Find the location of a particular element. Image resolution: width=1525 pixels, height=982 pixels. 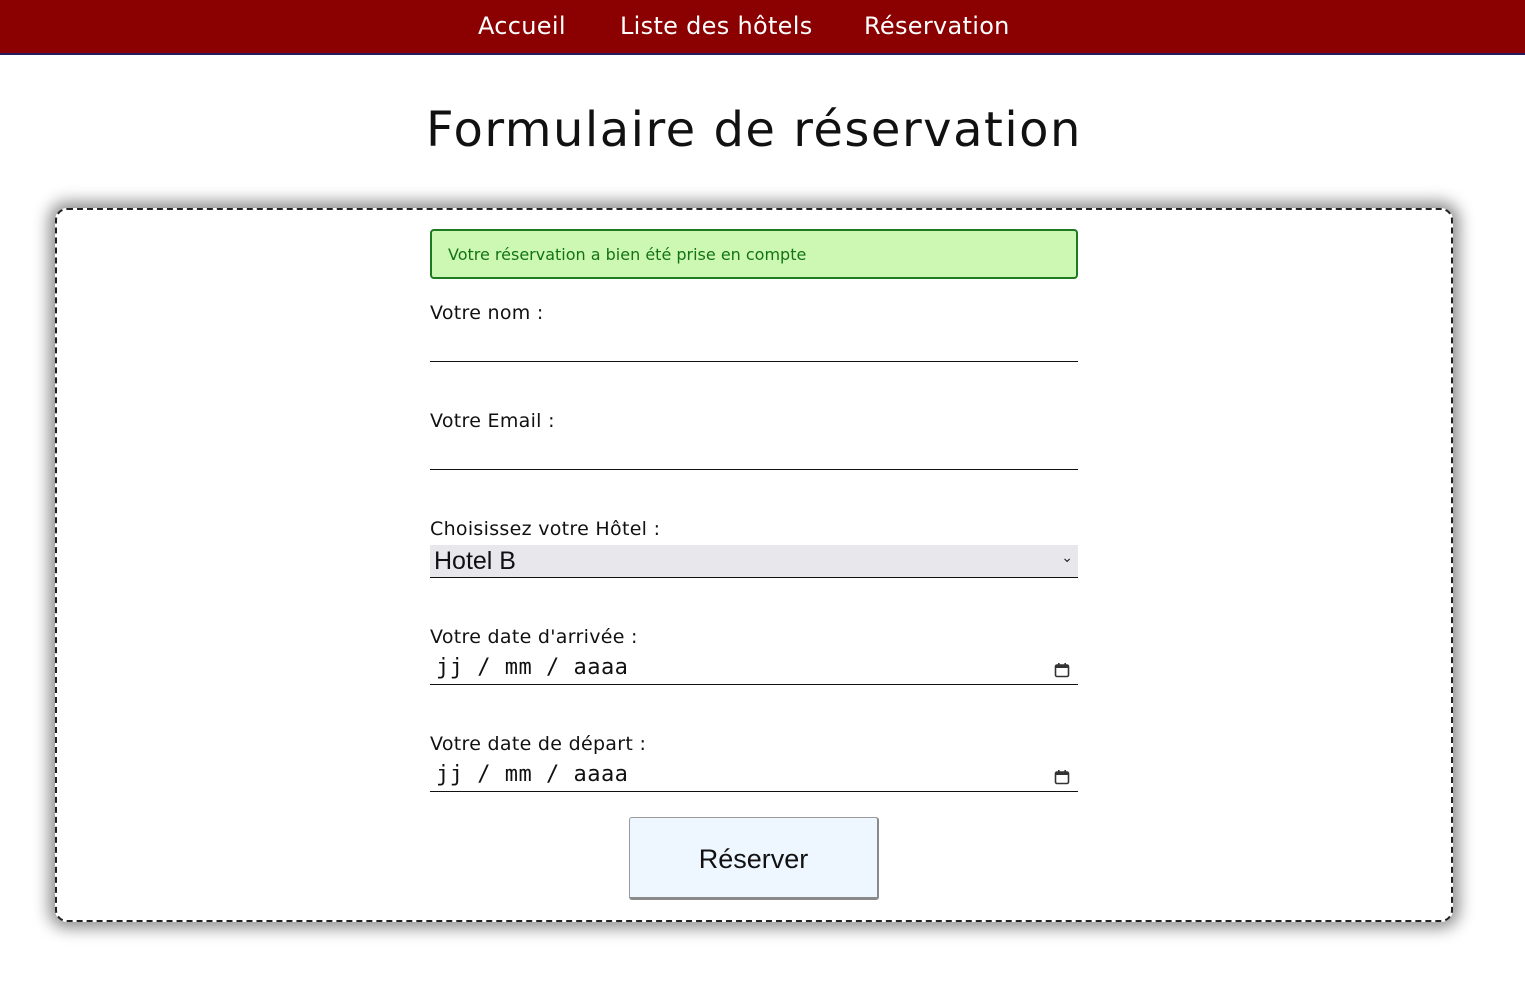

email-label: Votre Email : is located at coordinates (492, 421).